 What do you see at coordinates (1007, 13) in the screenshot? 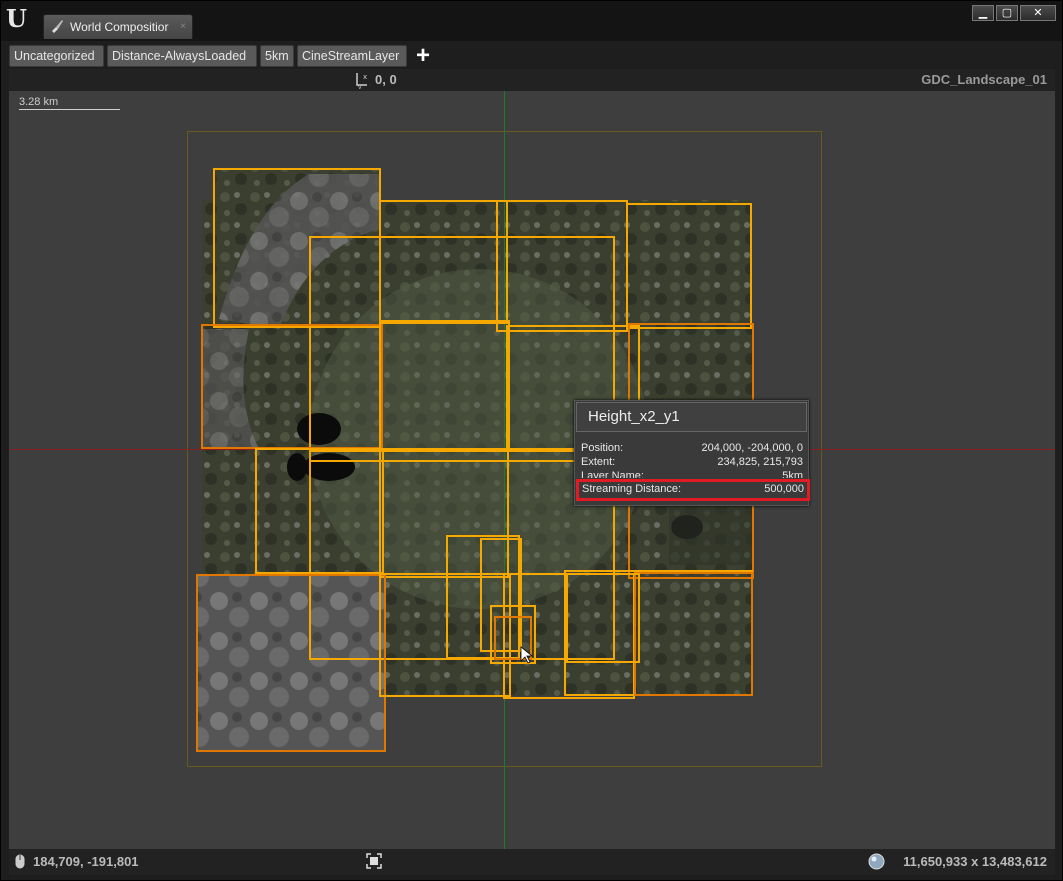
I see `maximize-button: ▢` at bounding box center [1007, 13].